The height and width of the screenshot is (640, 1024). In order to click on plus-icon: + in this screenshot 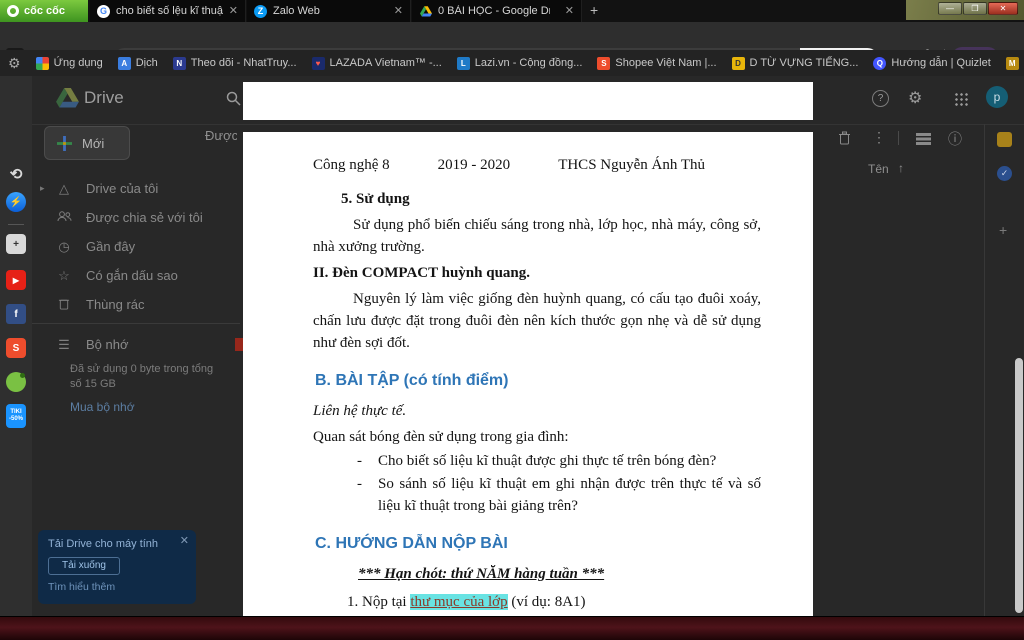, I will do `click(1003, 230)`.